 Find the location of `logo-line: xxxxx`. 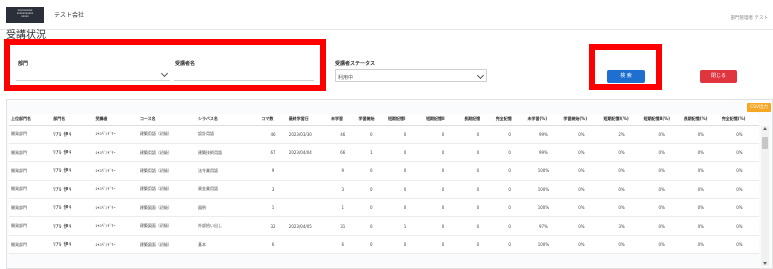

logo-line: xxxxx is located at coordinates (25, 16).